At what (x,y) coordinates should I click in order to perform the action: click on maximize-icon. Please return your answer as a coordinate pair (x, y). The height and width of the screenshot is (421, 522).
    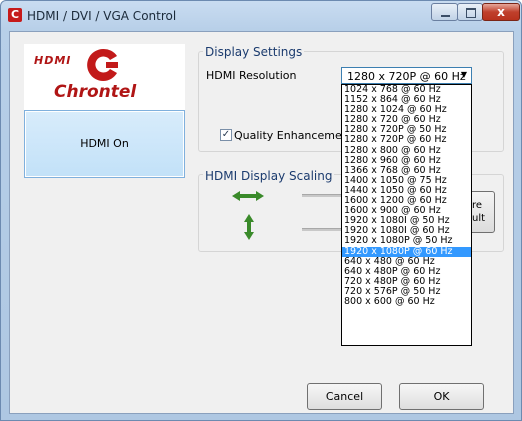
    Looking at the image, I should click on (471, 13).